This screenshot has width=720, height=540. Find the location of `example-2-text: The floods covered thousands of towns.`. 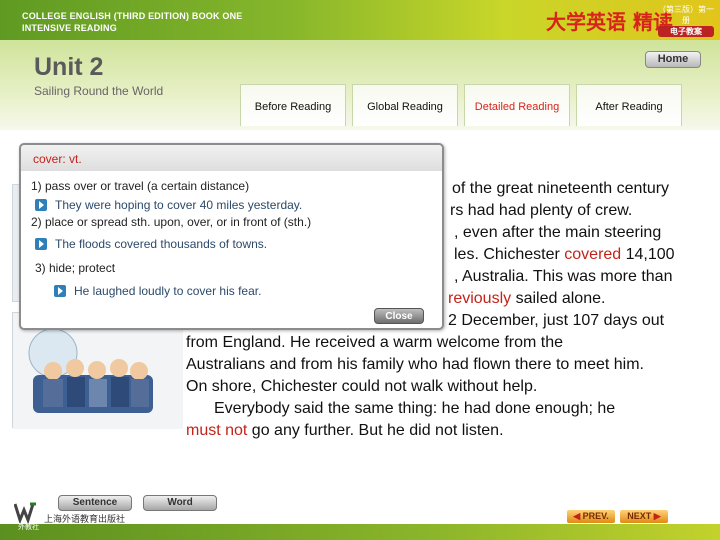

example-2-text: The floods covered thousands of towns. is located at coordinates (161, 244).